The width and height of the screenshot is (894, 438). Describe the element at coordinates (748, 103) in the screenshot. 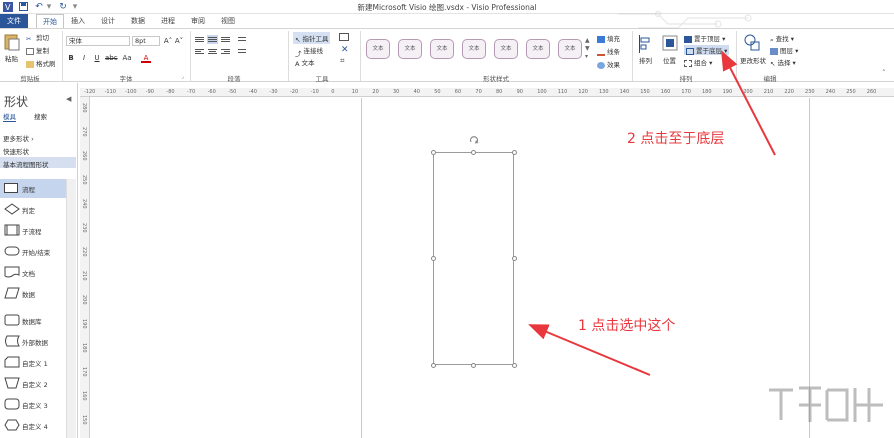

I see `arrow-to-send-back` at that location.